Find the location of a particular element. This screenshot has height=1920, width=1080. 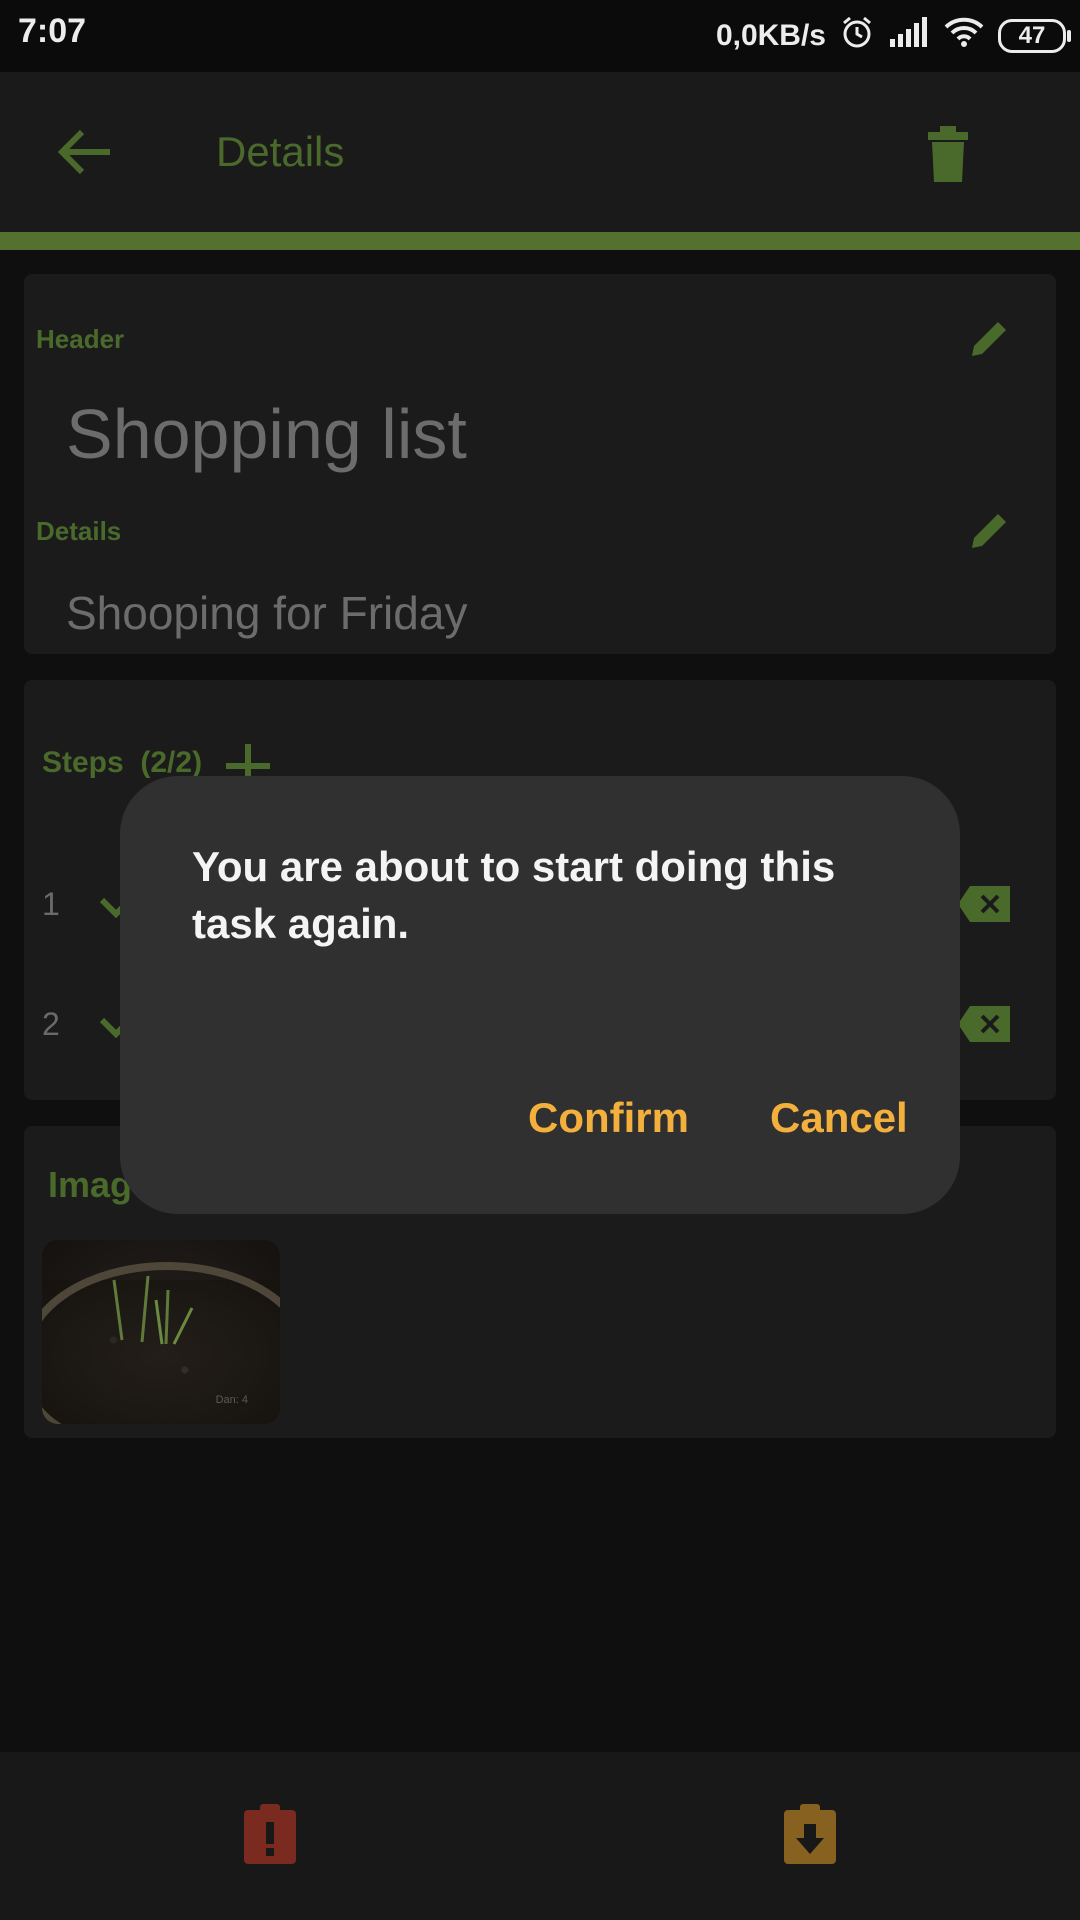

battery-level: 47 is located at coordinates (1032, 35).